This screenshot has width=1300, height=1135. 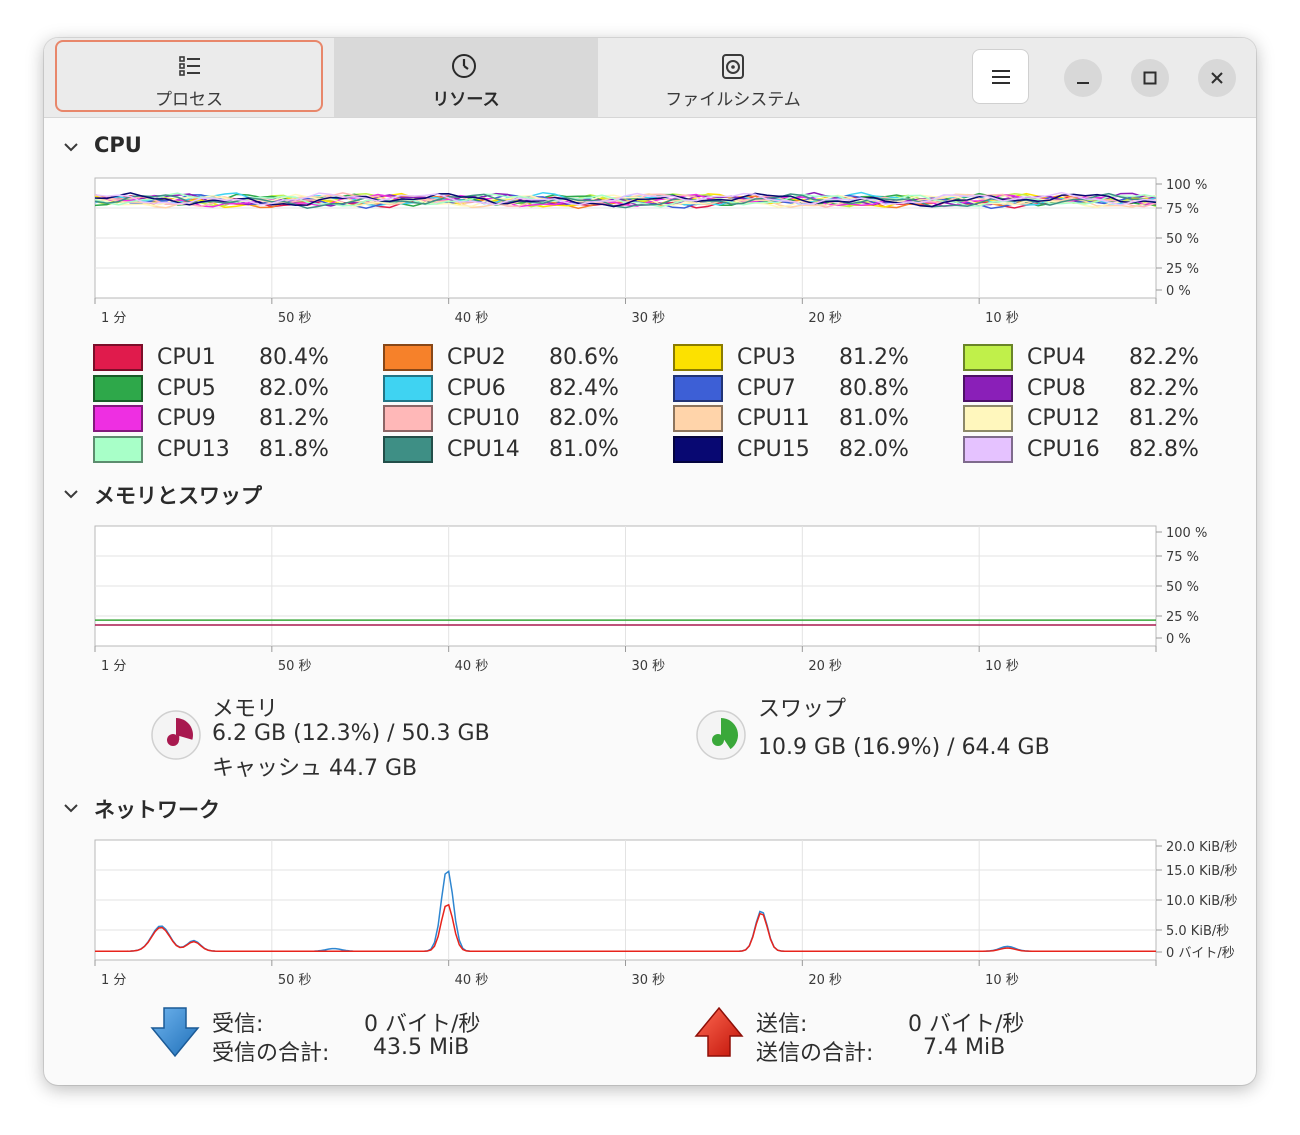 What do you see at coordinates (228, 389) in the screenshot?
I see `cpu-legend-item: CPU5 82.0%` at bounding box center [228, 389].